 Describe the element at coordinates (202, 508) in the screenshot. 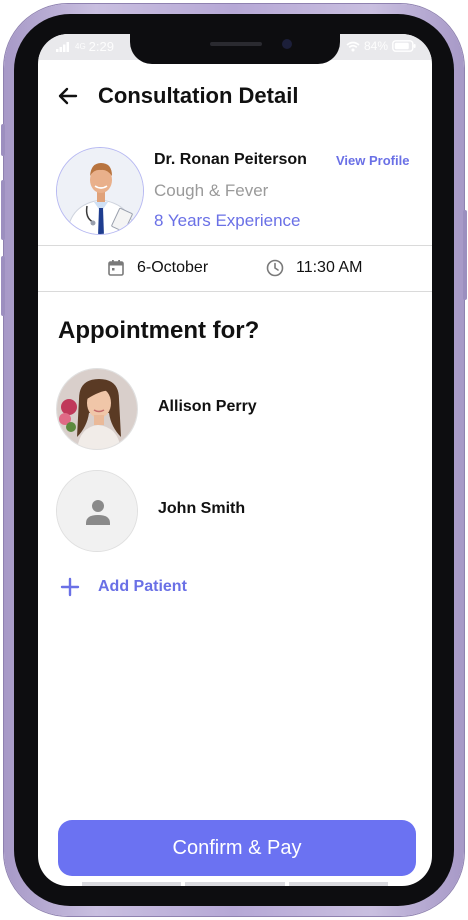

I see `patient-name: John Smith` at that location.